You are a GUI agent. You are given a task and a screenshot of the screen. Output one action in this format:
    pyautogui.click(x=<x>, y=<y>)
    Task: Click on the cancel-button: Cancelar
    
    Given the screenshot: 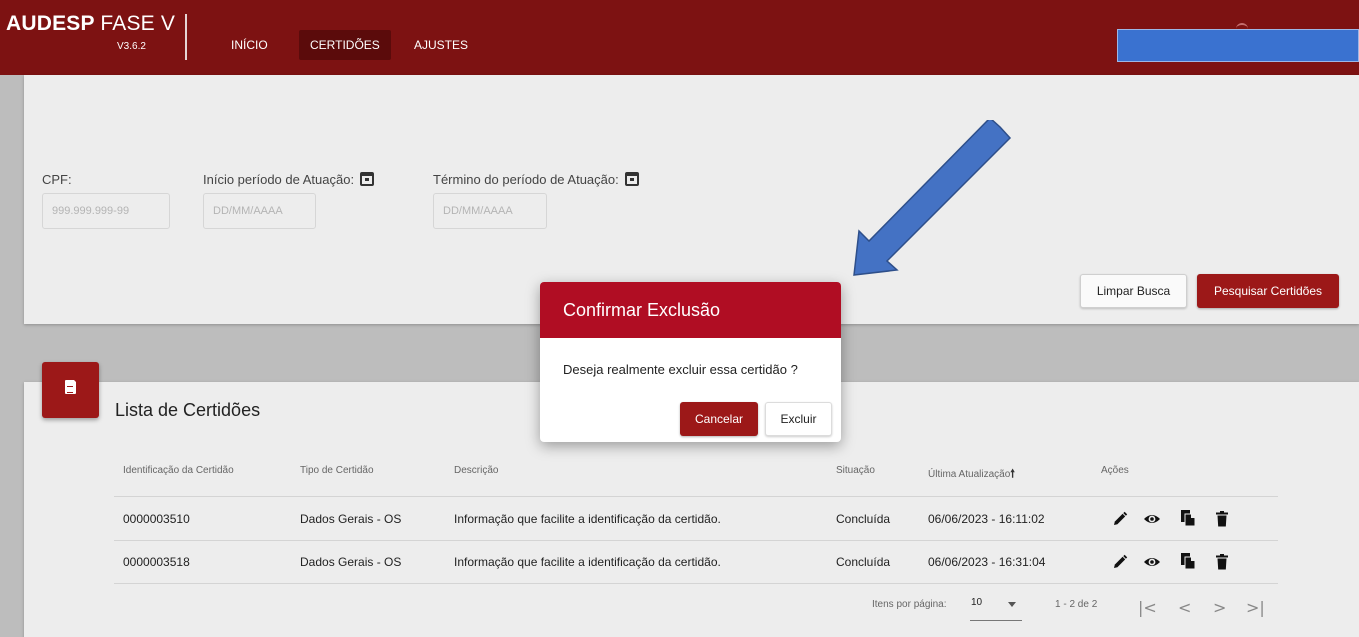 What is the action you would take?
    pyautogui.click(x=719, y=419)
    